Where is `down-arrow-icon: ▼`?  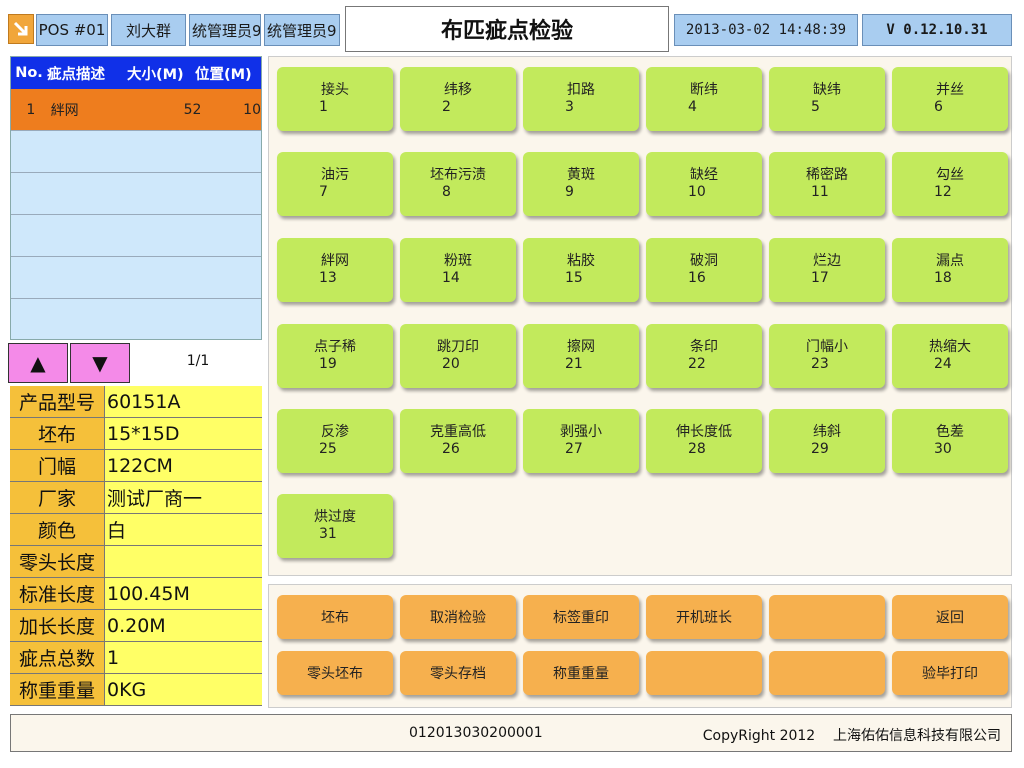 down-arrow-icon: ▼ is located at coordinates (100, 363).